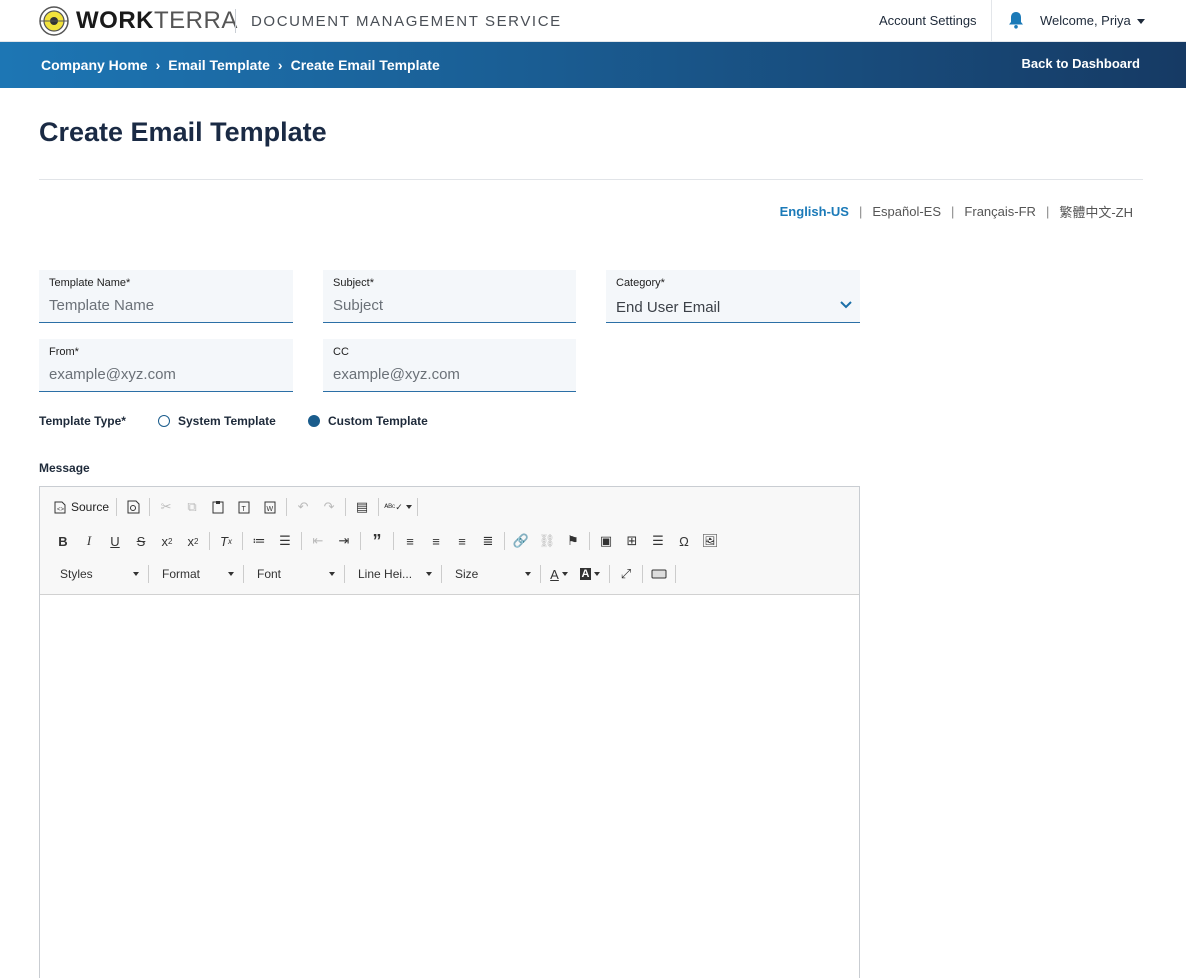 Image resolution: width=1186 pixels, height=978 pixels. I want to click on image-icon: 🖼, so click(710, 541).